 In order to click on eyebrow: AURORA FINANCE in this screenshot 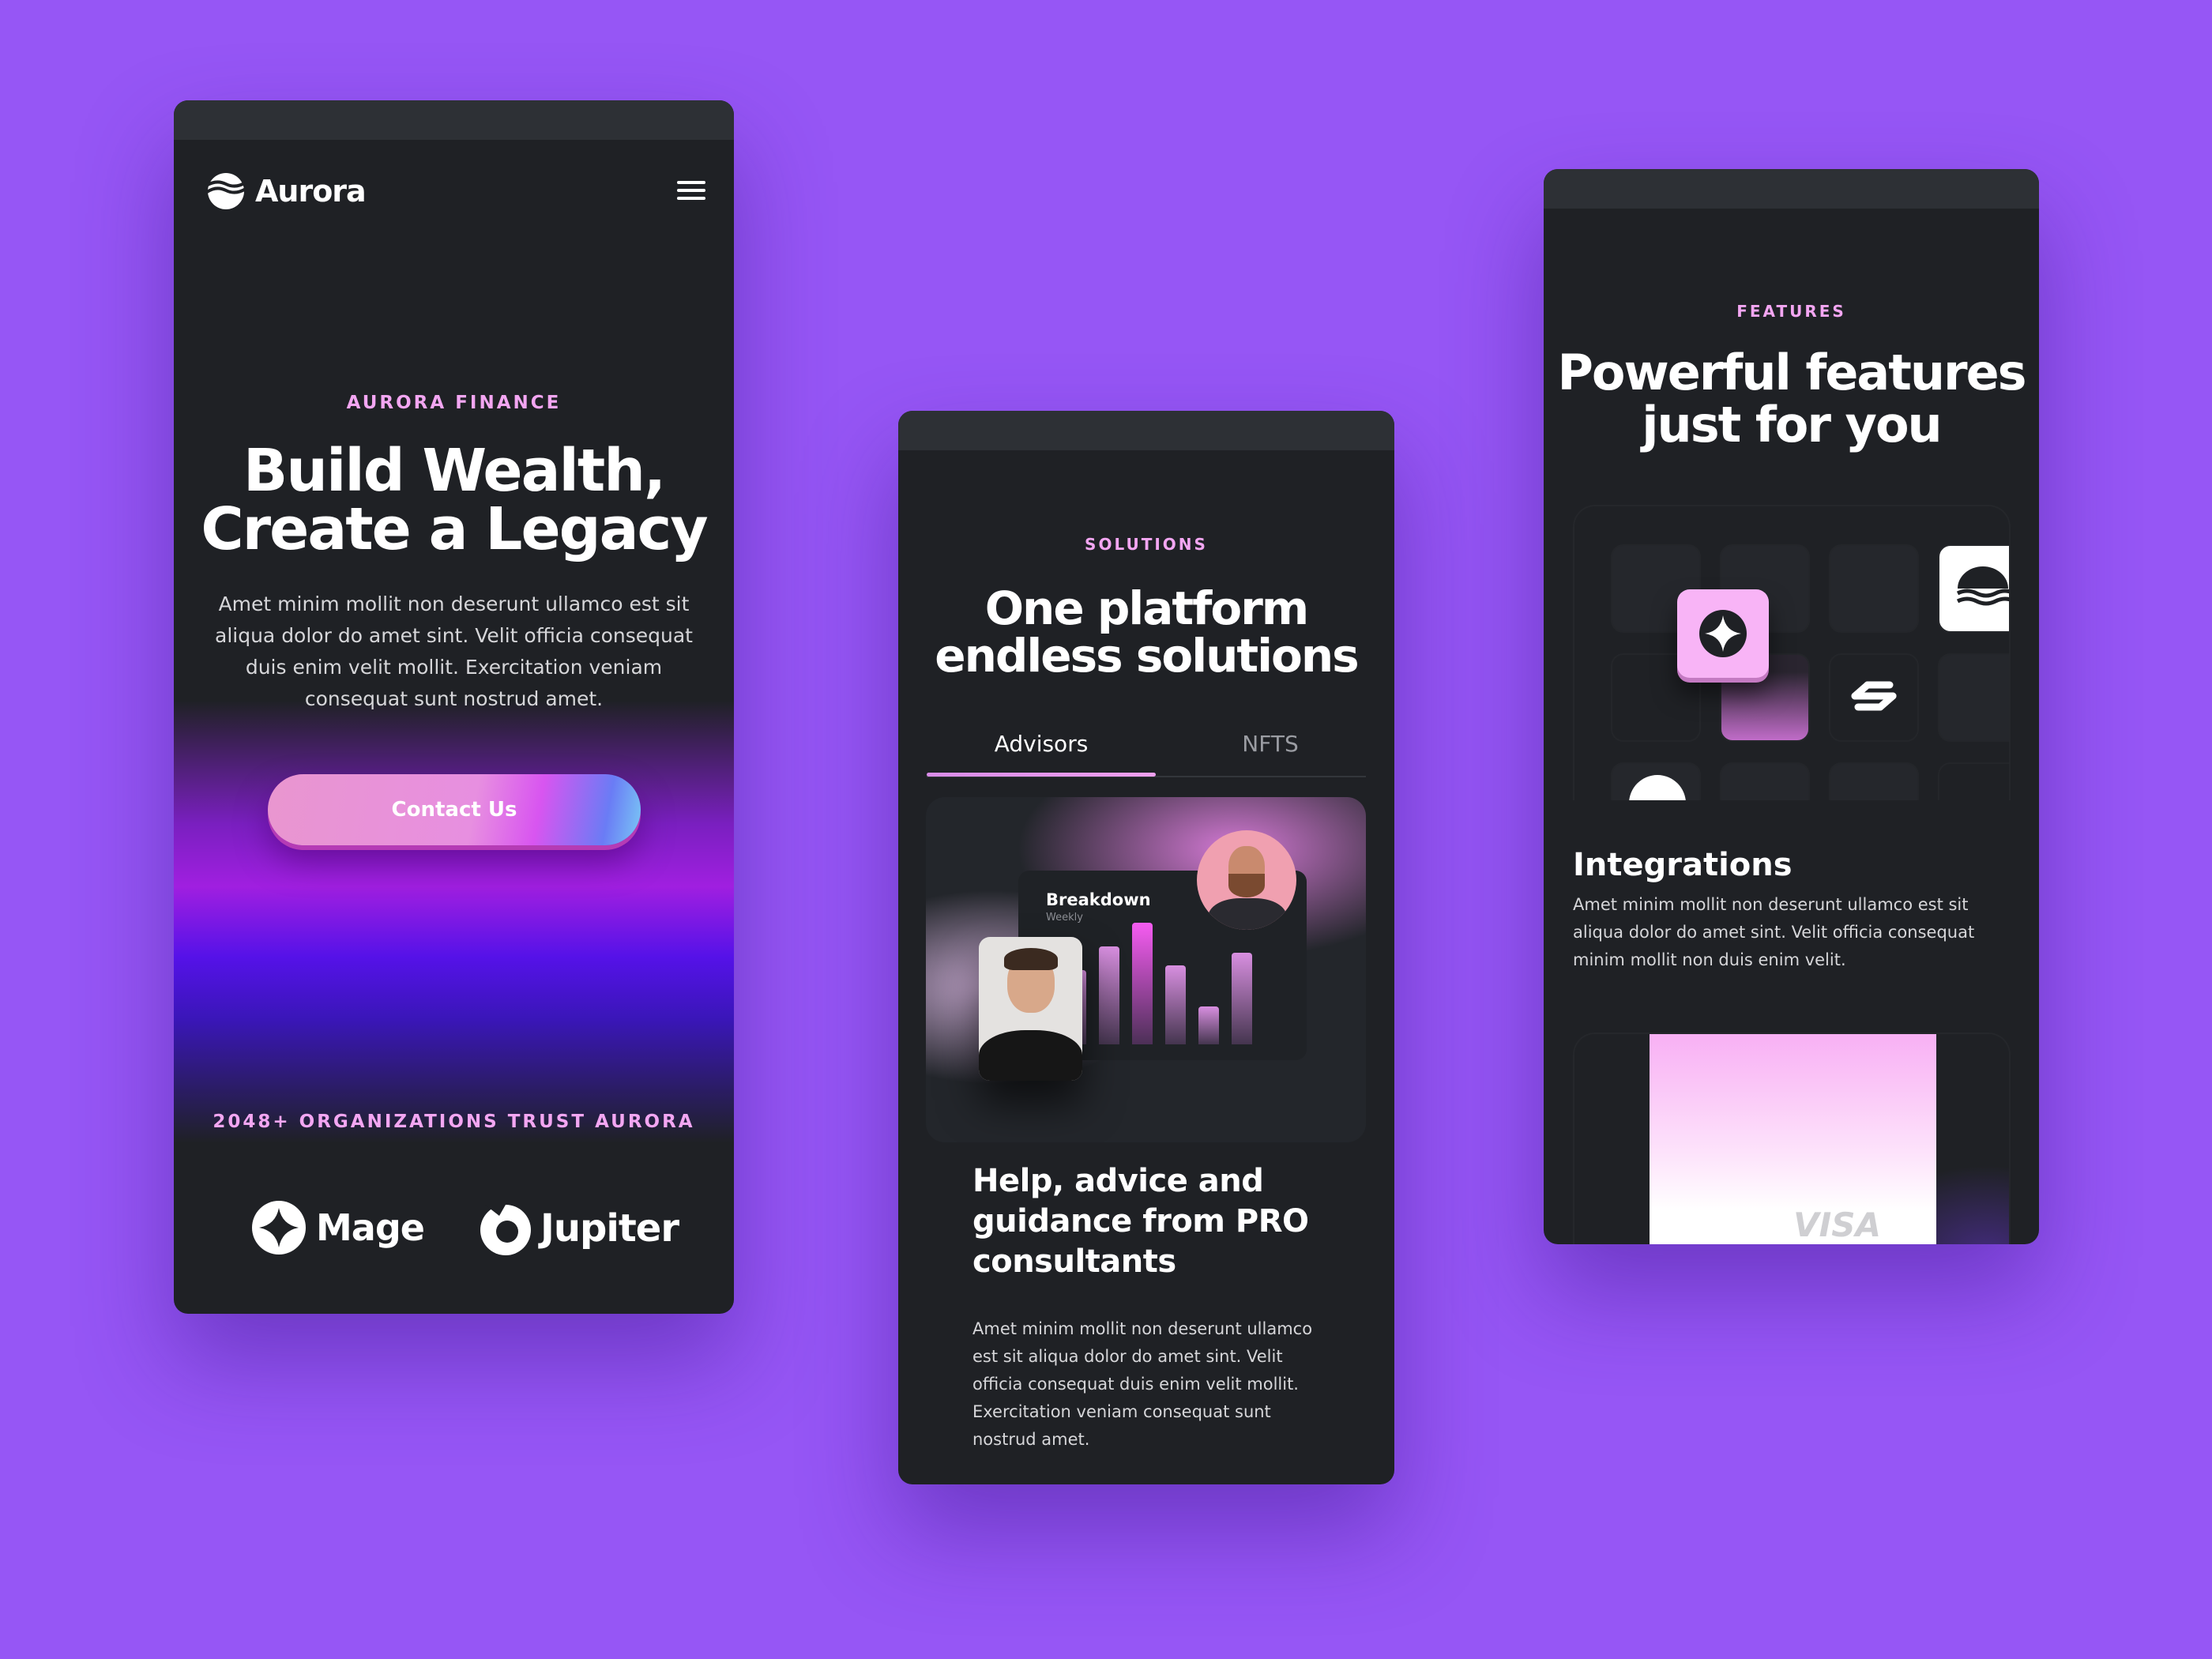, I will do `click(454, 403)`.